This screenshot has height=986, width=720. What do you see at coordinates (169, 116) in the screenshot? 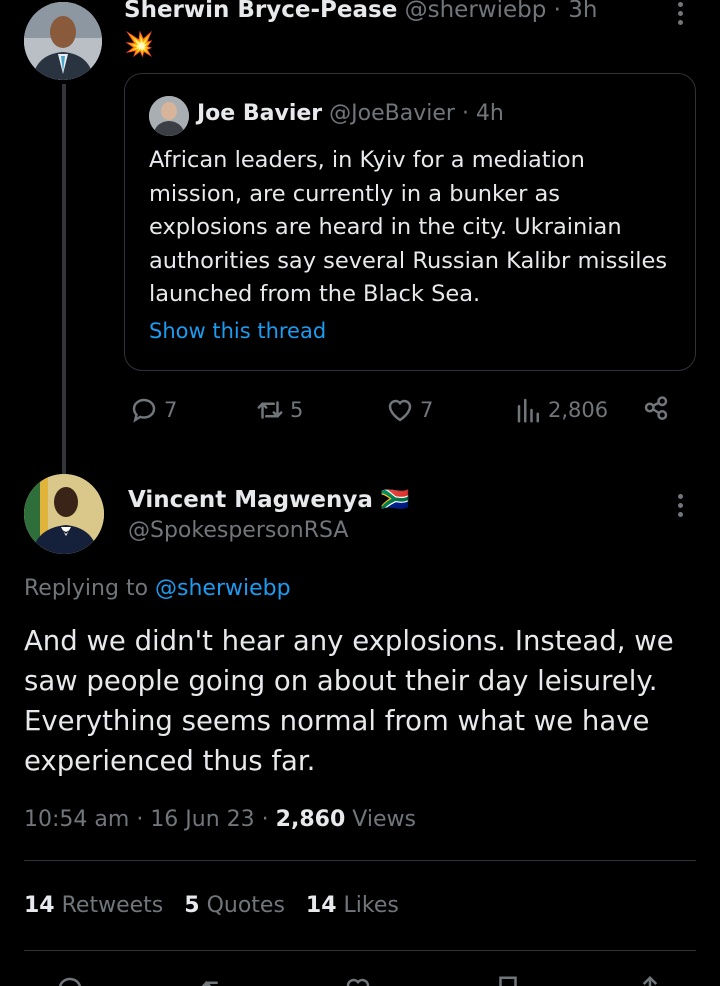
I see `quoted-author-avatar` at bounding box center [169, 116].